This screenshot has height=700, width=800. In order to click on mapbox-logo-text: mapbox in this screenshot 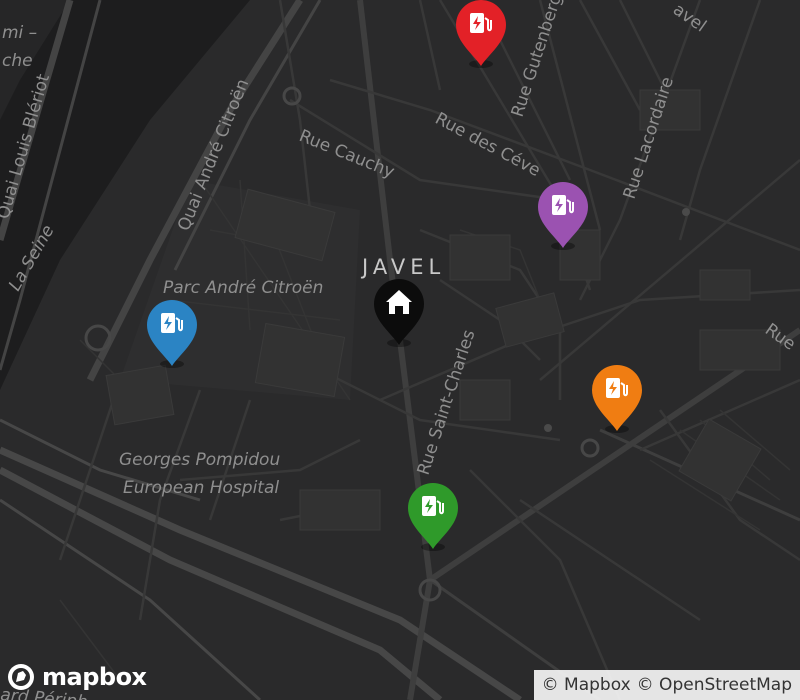, I will do `click(94, 677)`.